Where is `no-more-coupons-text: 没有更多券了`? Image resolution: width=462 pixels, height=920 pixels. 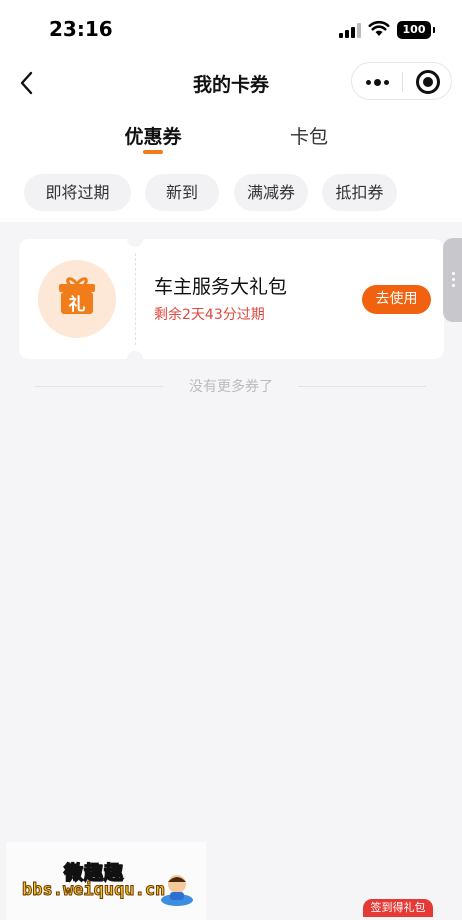
no-more-coupons-text: 没有更多券了 is located at coordinates (231, 387).